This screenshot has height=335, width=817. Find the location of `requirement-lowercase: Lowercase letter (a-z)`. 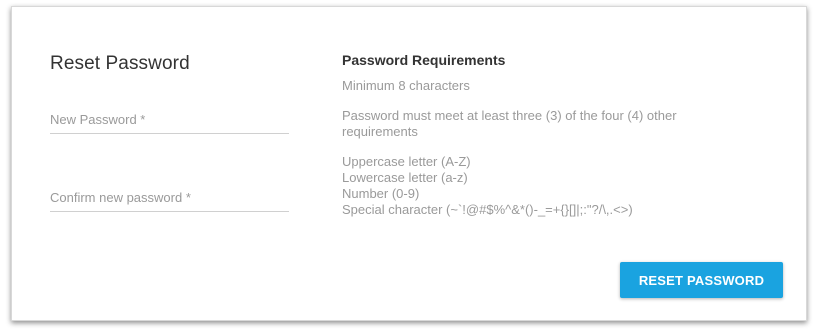

requirement-lowercase: Lowercase letter (a-z) is located at coordinates (405, 177).